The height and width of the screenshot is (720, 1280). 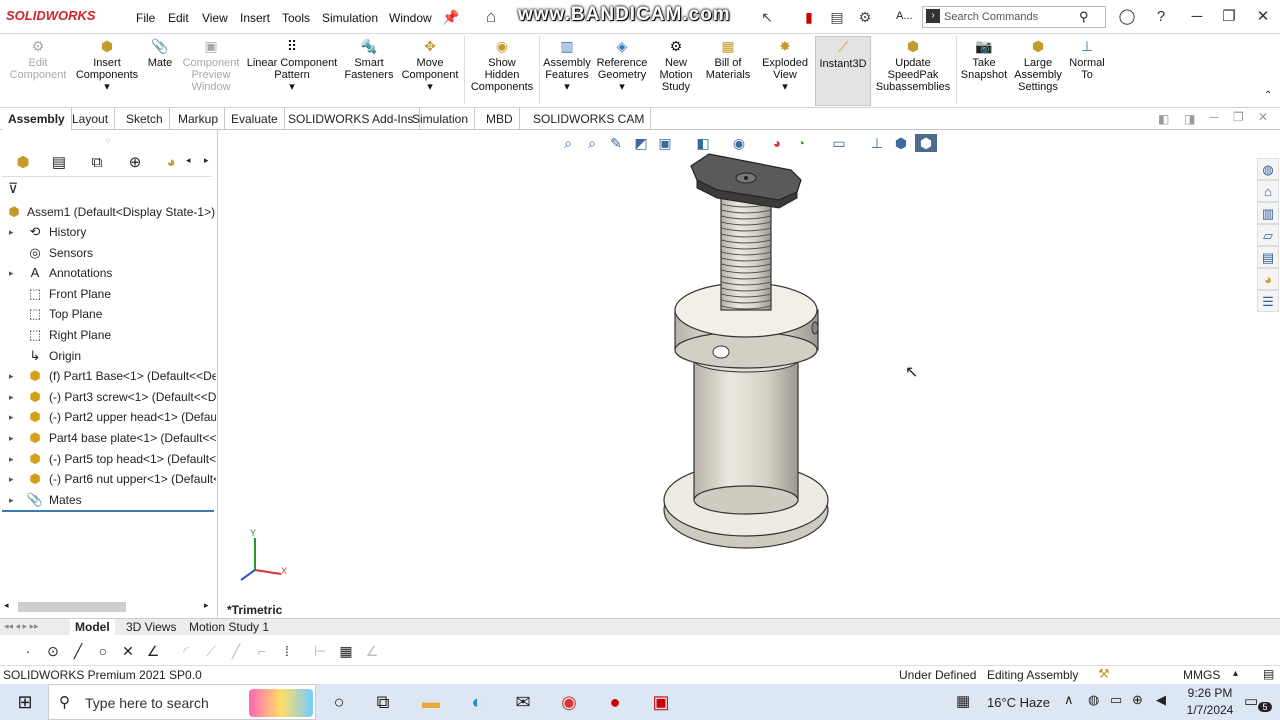 I want to click on cortana-icon: ○, so click(x=339, y=702).